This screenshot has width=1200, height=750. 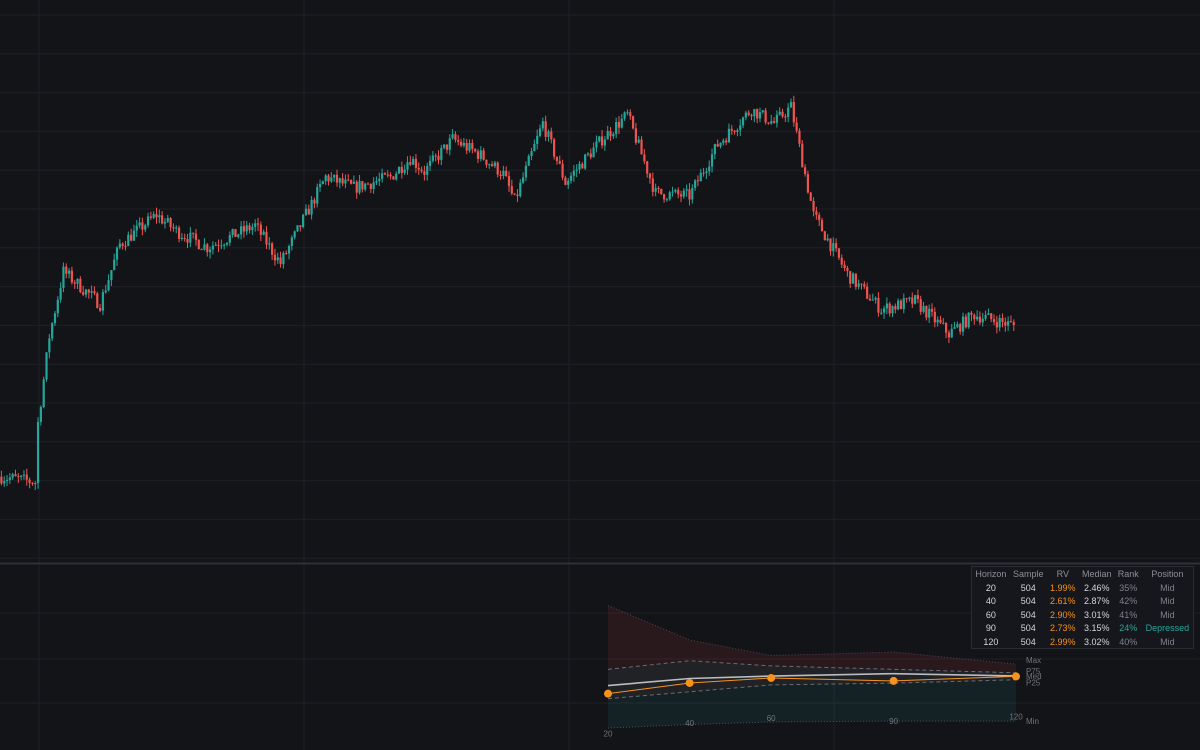 I want to click on cell-median: 3.02%, so click(x=1096, y=641).